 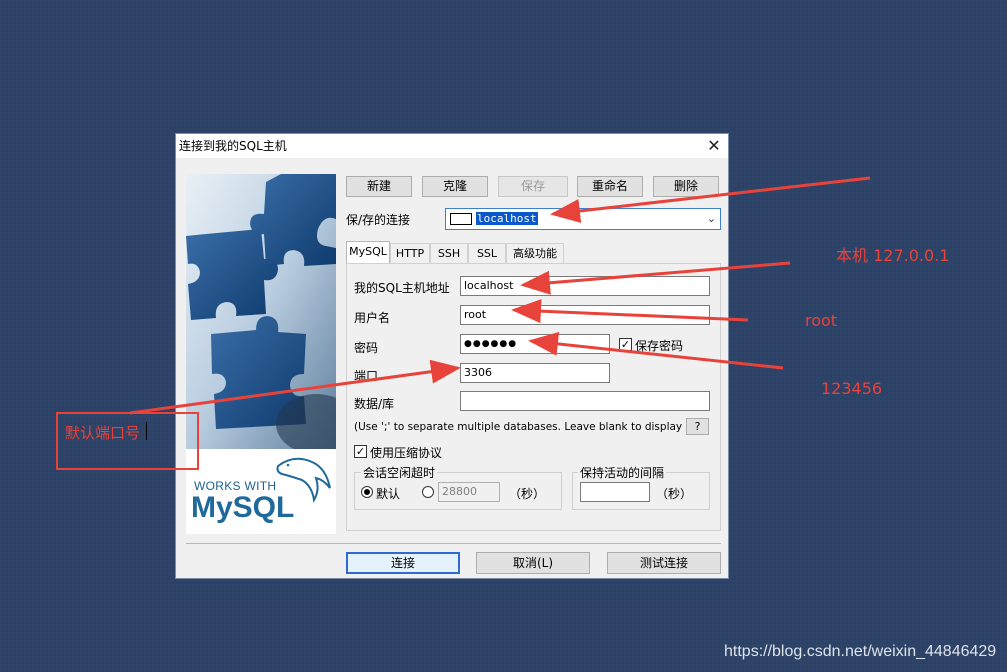 I want to click on arrow-port, so click(x=295, y=387).